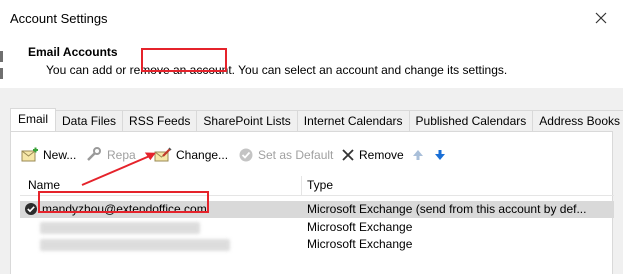  I want to click on change-button-highlight, so click(184, 60).